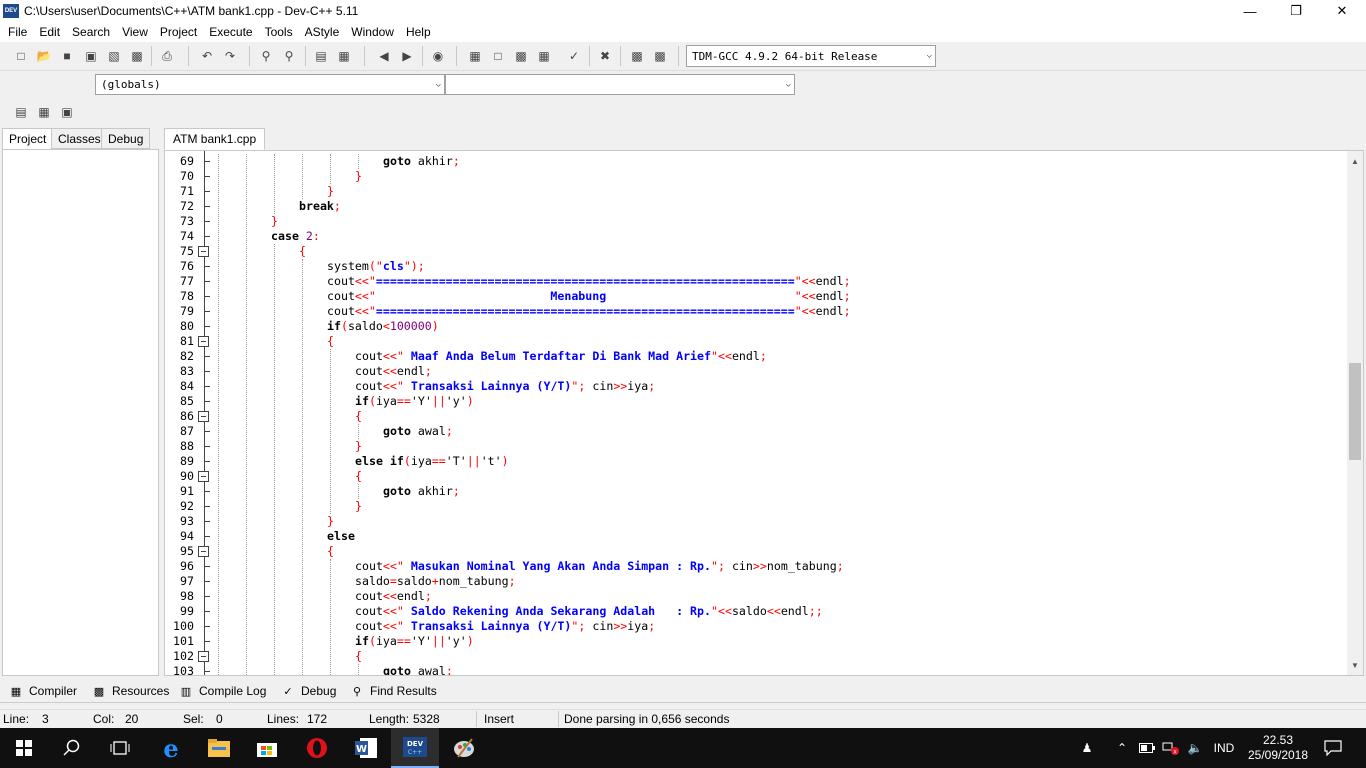 This screenshot has height=768, width=1366. Describe the element at coordinates (67, 56) in the screenshot. I see `save-icon: ■` at that location.